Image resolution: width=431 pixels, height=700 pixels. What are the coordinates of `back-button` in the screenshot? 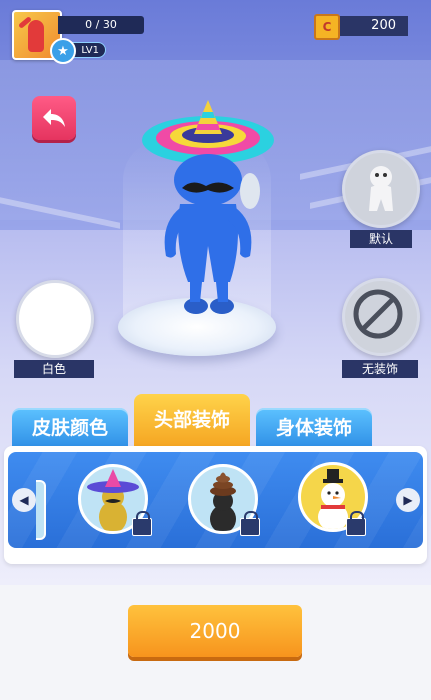 It's located at (54, 118).